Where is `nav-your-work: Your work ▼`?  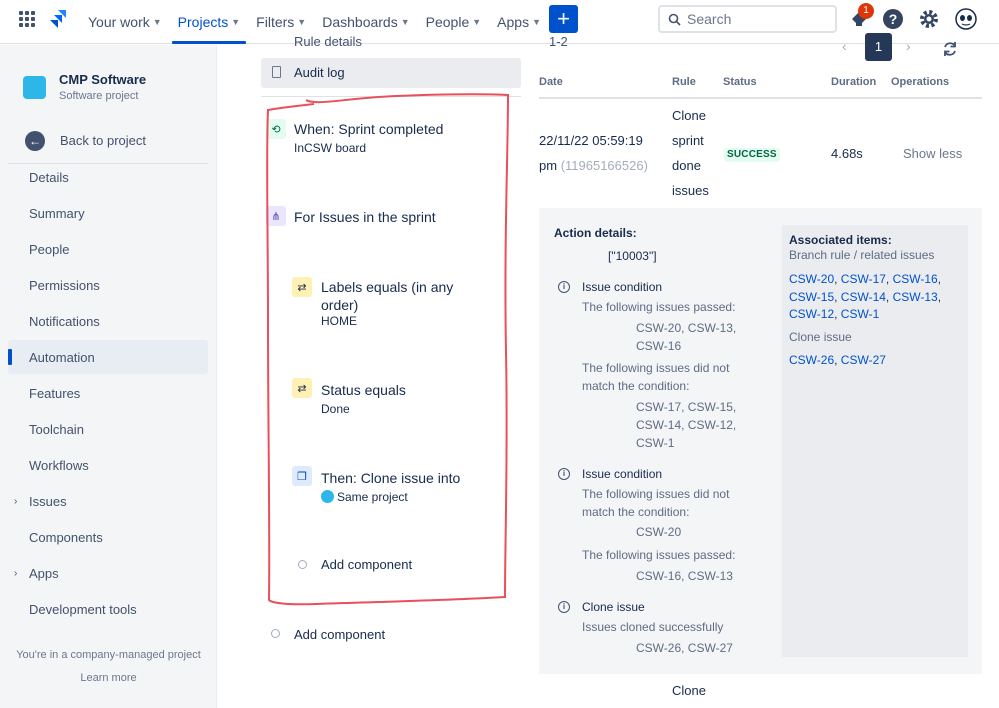
nav-your-work: Your work ▼ is located at coordinates (125, 22).